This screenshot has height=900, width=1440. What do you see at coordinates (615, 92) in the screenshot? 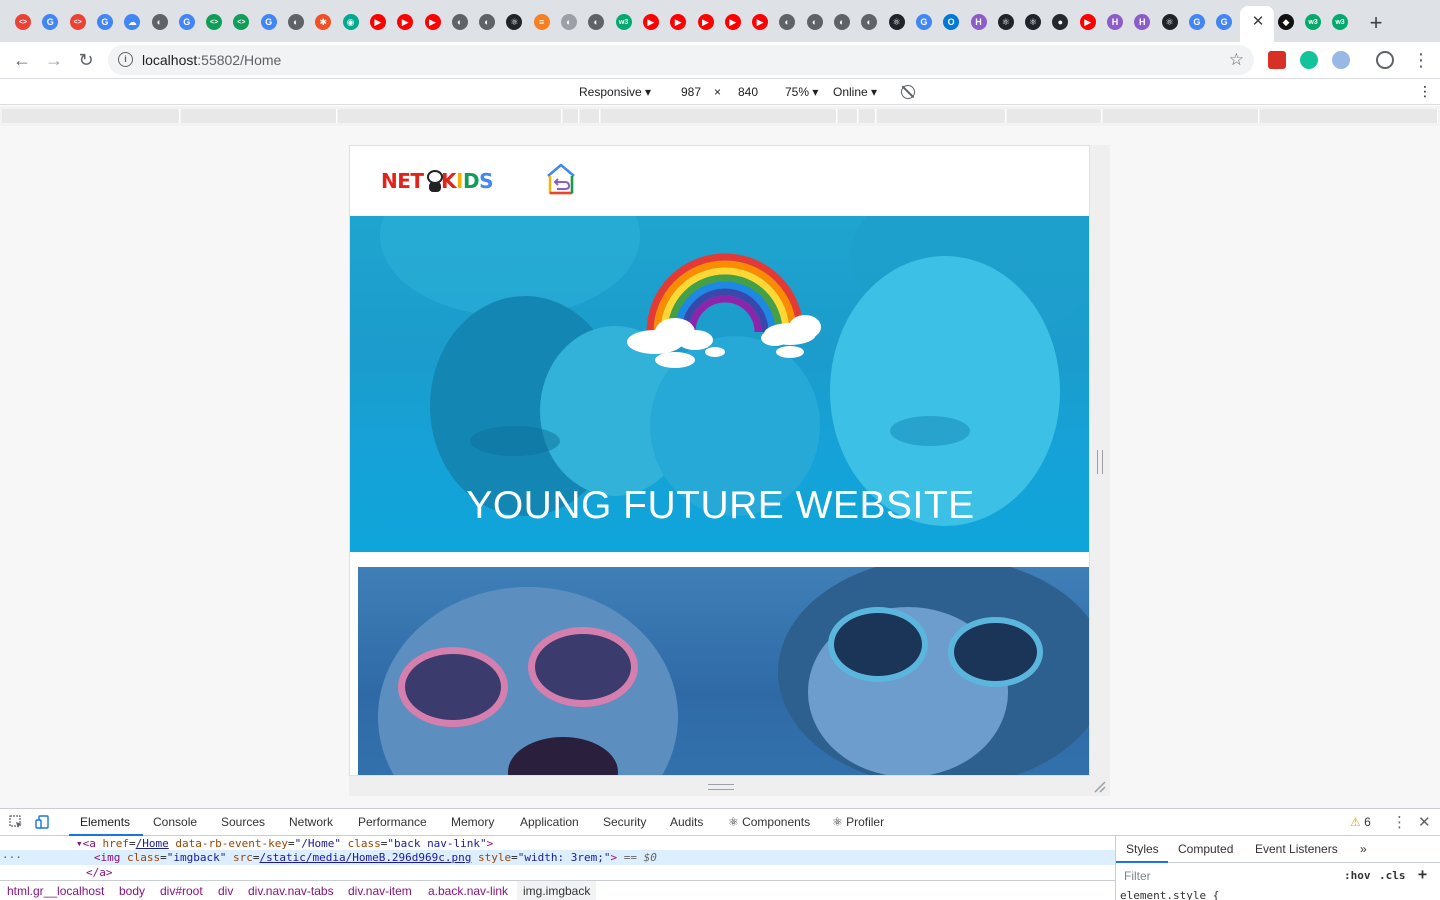
I see `device-mode-select: Responsive ▾` at bounding box center [615, 92].